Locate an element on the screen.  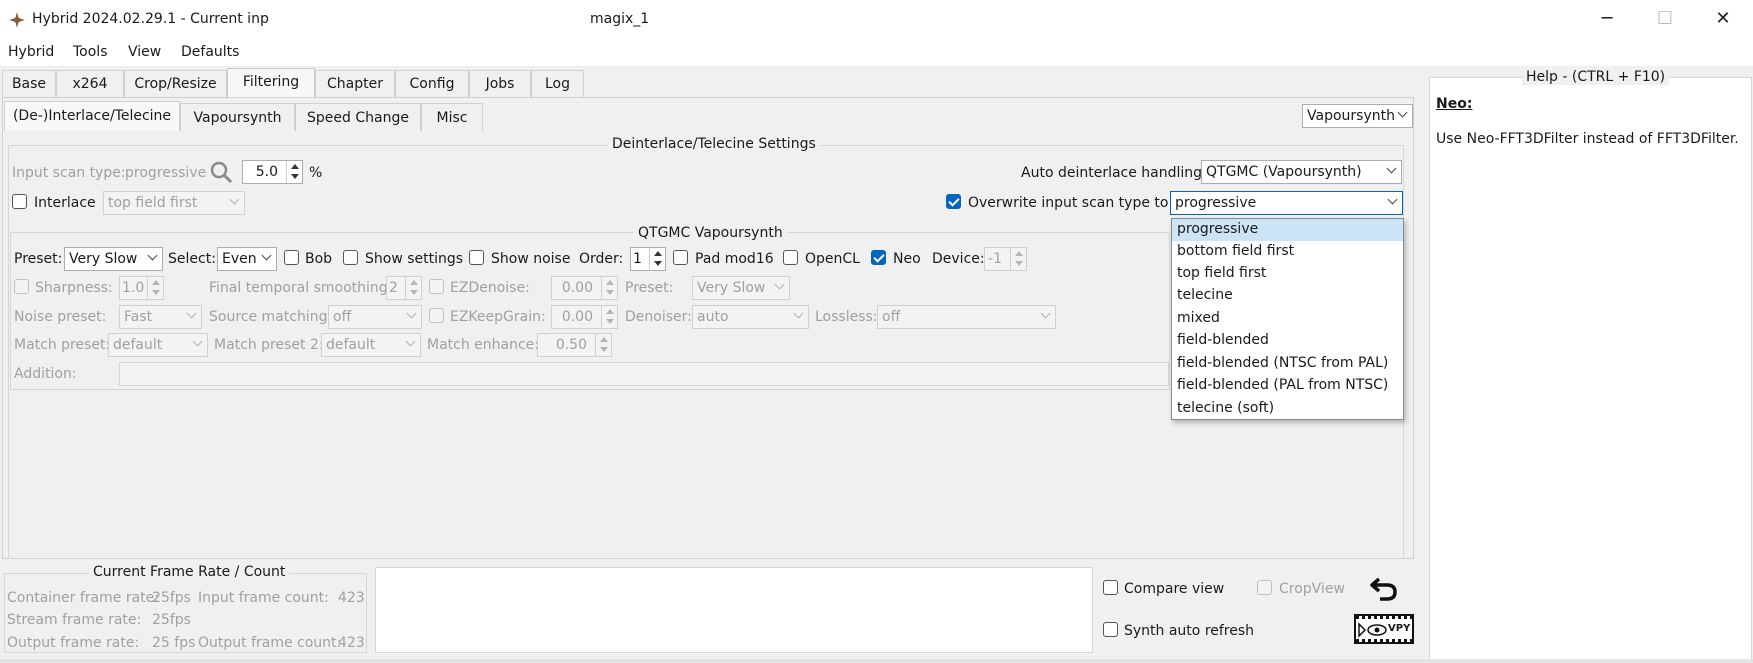
compare-view-checkbox is located at coordinates (1110, 587).